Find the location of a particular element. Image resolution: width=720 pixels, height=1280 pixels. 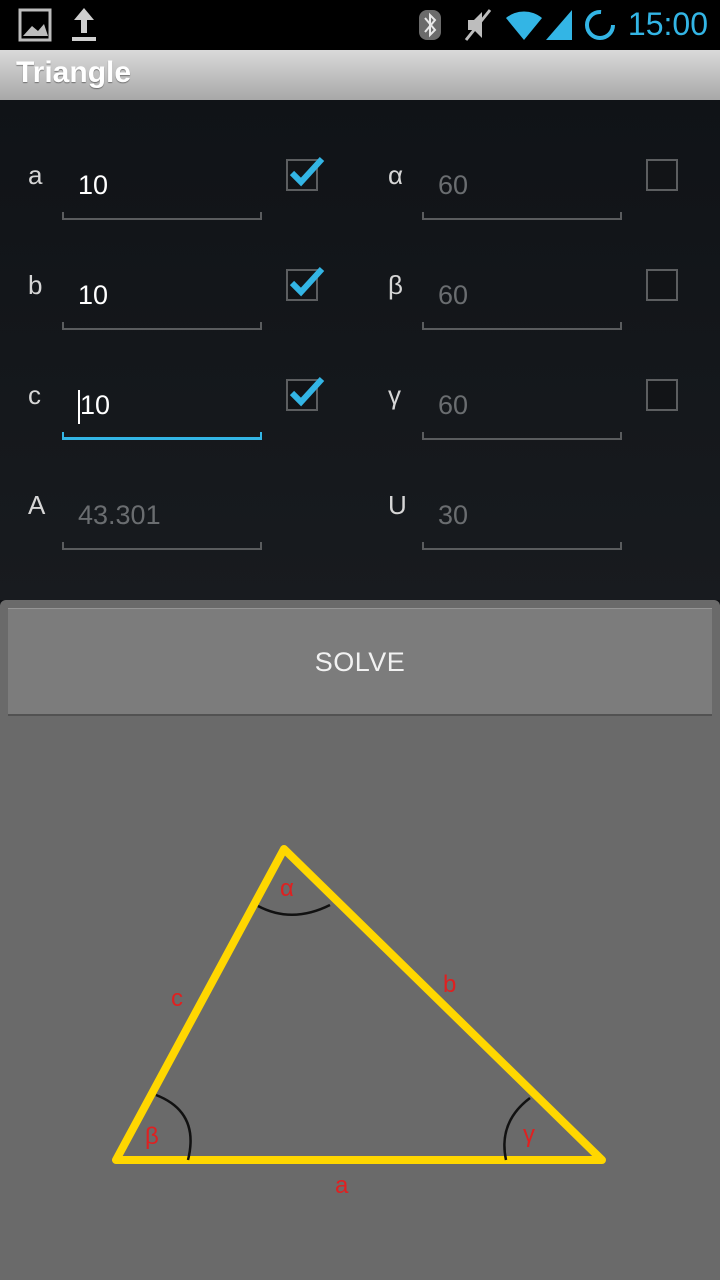

side-c-value: 10 is located at coordinates (95, 405).